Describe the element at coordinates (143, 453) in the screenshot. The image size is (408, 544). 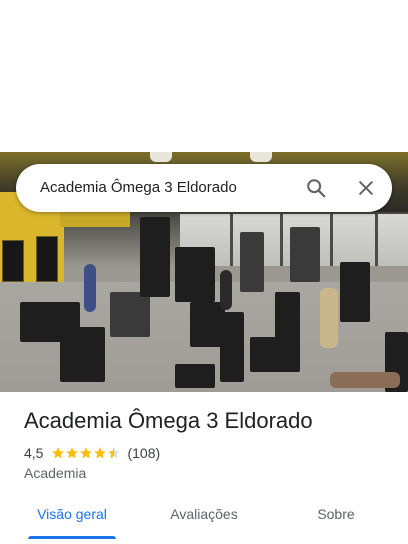
I see `review-count: (108)` at that location.